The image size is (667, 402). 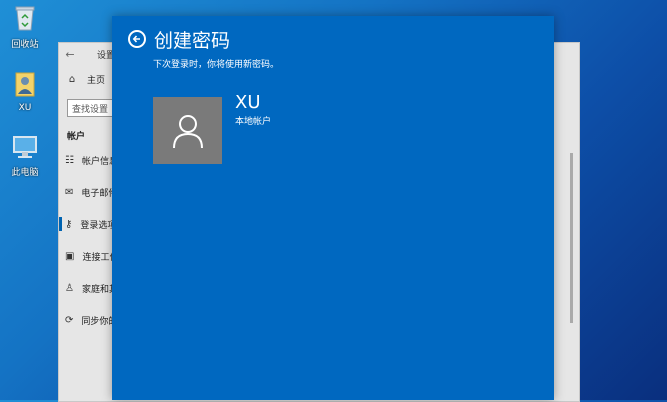 I want to click on user-silhouette-icon, so click(x=187, y=131).